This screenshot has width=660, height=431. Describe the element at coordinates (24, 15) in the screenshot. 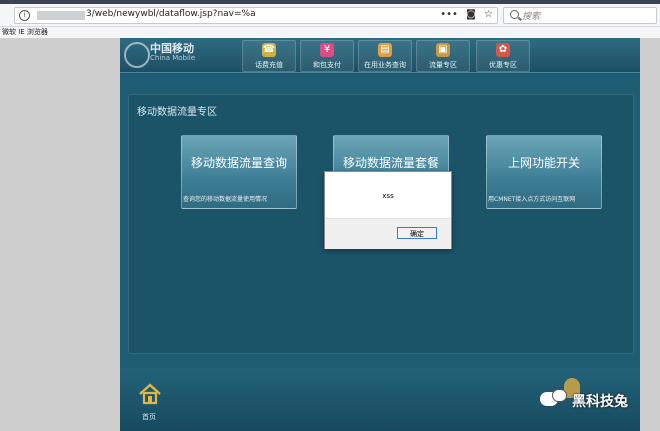

I see `site-info-icon: i` at that location.